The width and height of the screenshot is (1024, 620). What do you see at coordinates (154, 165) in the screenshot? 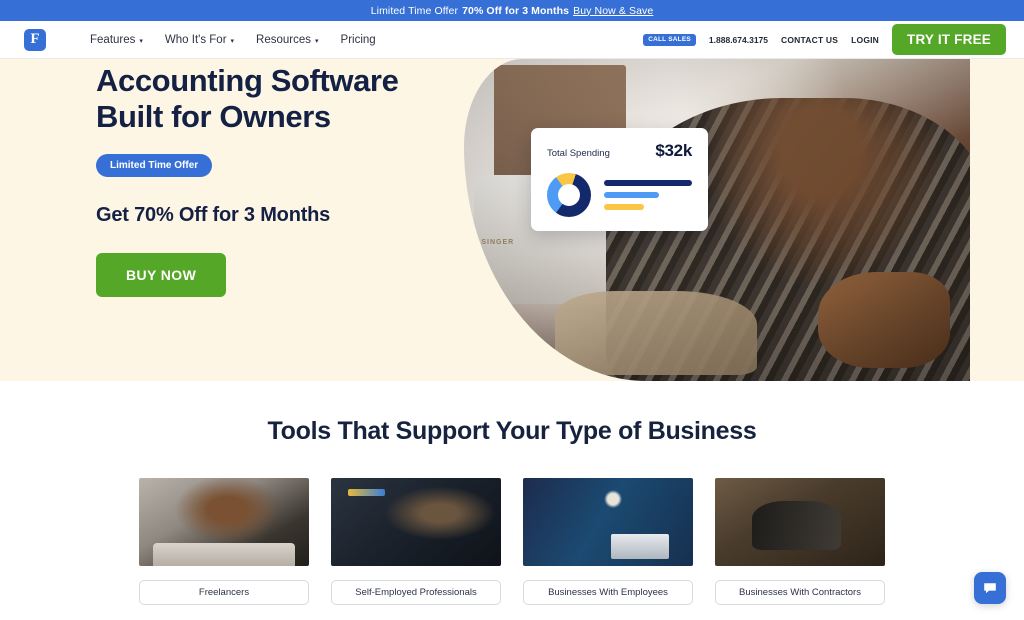
I see `hero-limited-time-offer-pill: Limited Time Offer` at bounding box center [154, 165].